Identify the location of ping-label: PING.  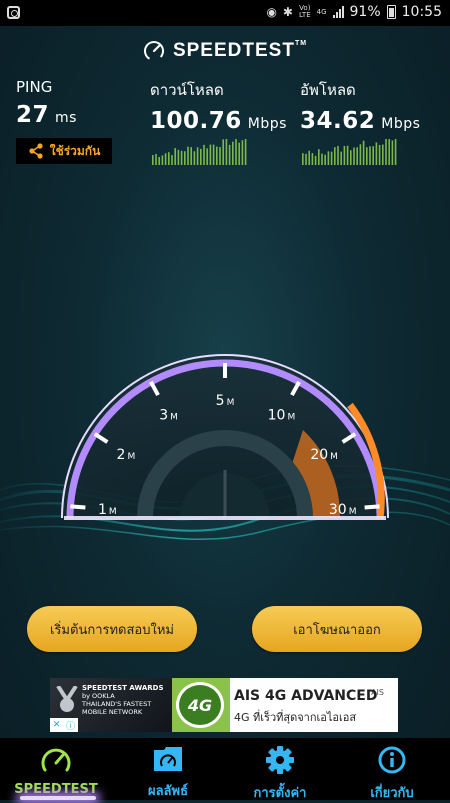
(34, 87).